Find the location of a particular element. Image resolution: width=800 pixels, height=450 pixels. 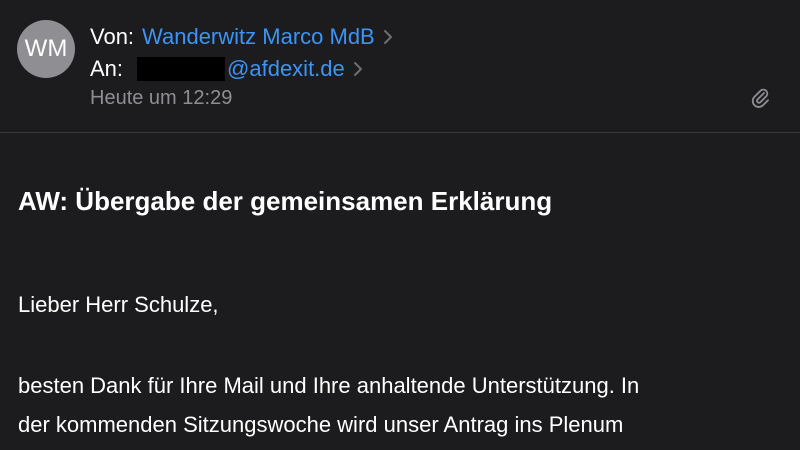

recipient-address-link: @afdexit.de is located at coordinates (286, 69).